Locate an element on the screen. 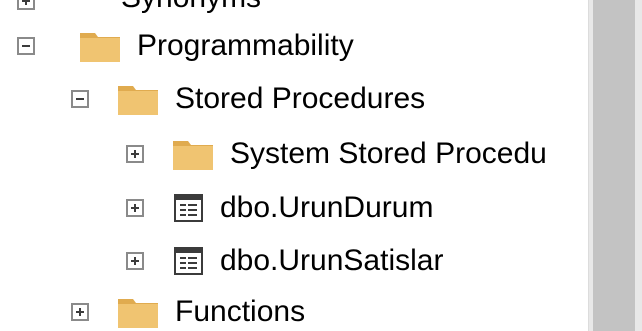 Image resolution: width=642 pixels, height=331 pixels. tree-node-programmability: Programmability is located at coordinates (185, 46).